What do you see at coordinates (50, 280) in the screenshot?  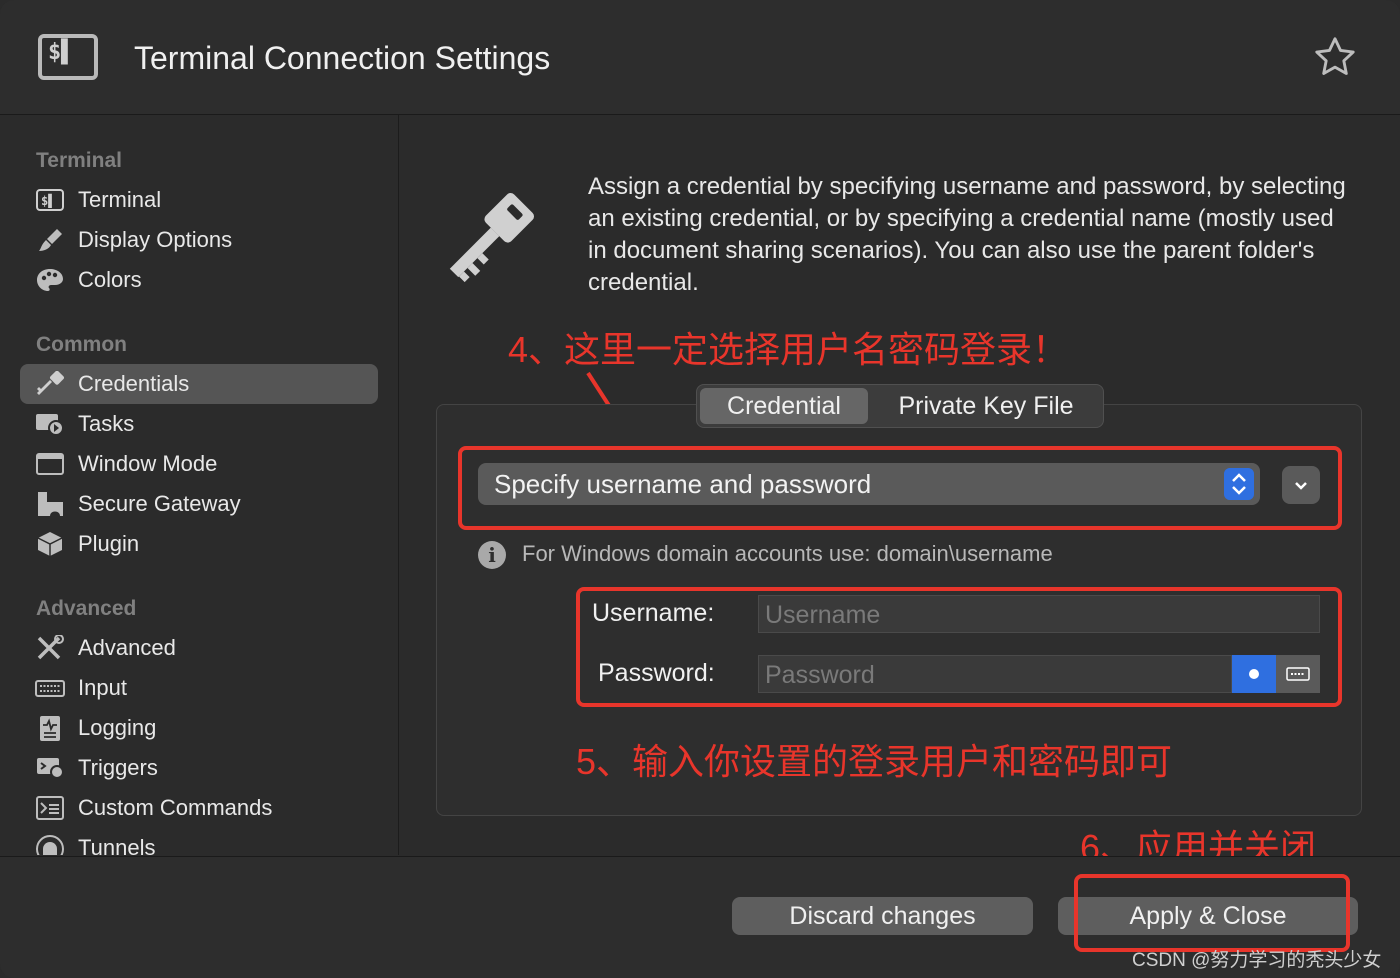 I see `palette-icon` at bounding box center [50, 280].